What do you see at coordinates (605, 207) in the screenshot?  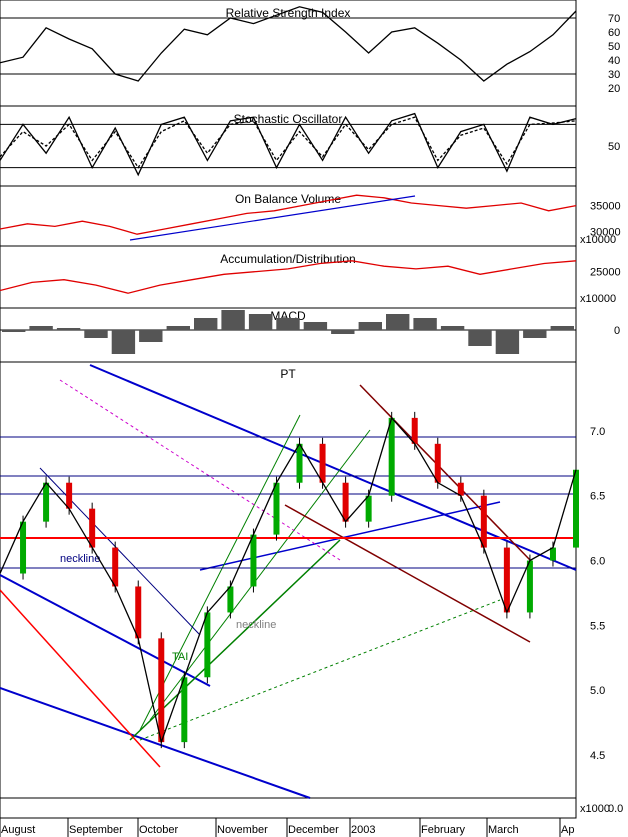 I see `obv-tick-label: 35000` at bounding box center [605, 207].